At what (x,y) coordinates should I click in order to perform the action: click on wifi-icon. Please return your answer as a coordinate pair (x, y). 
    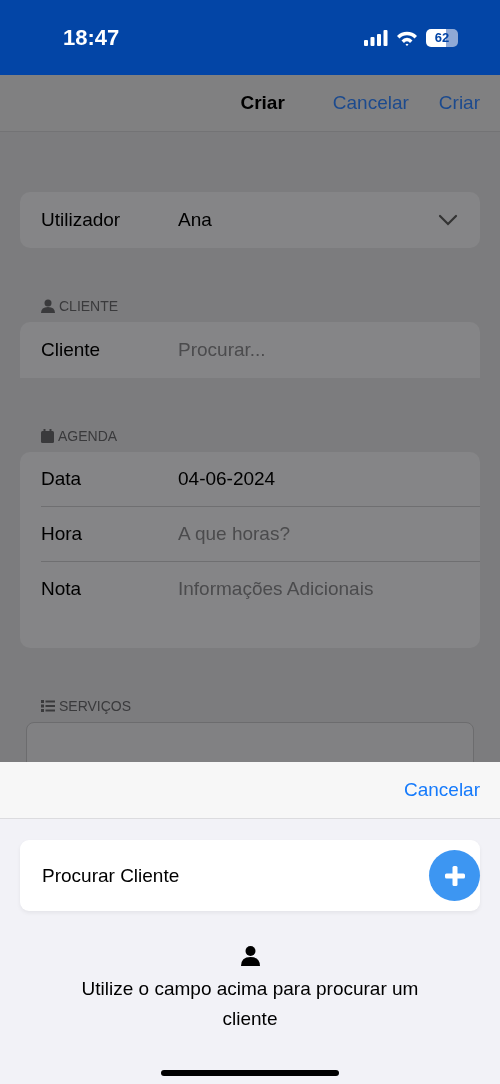
    Looking at the image, I should click on (407, 37).